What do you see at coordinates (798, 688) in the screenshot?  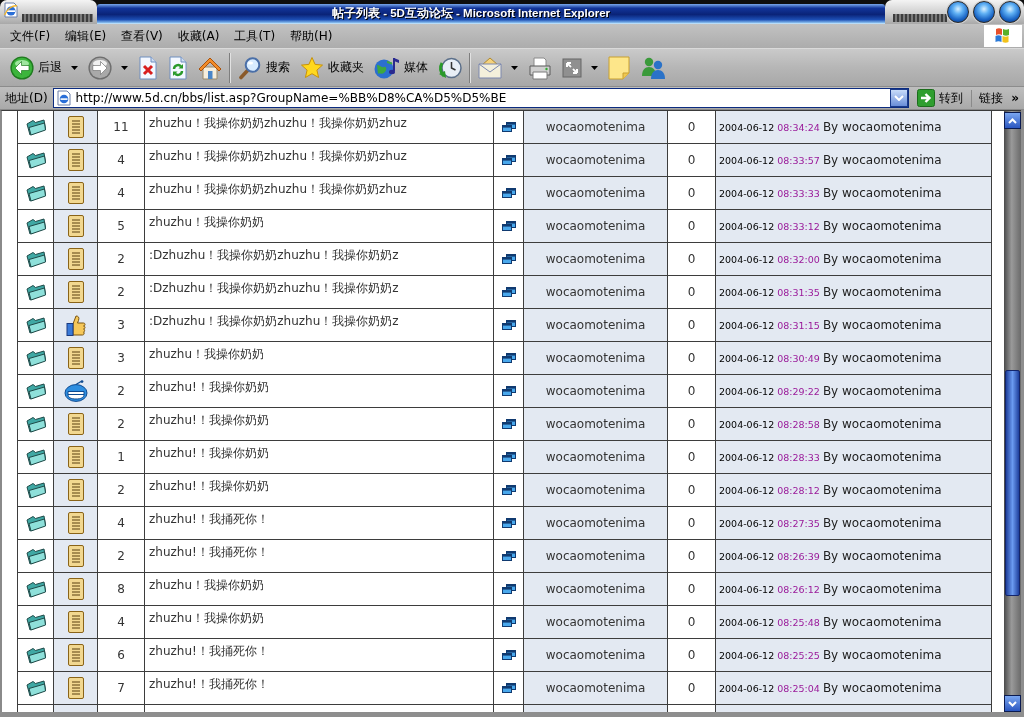 I see `post-time: 08:25:04` at bounding box center [798, 688].